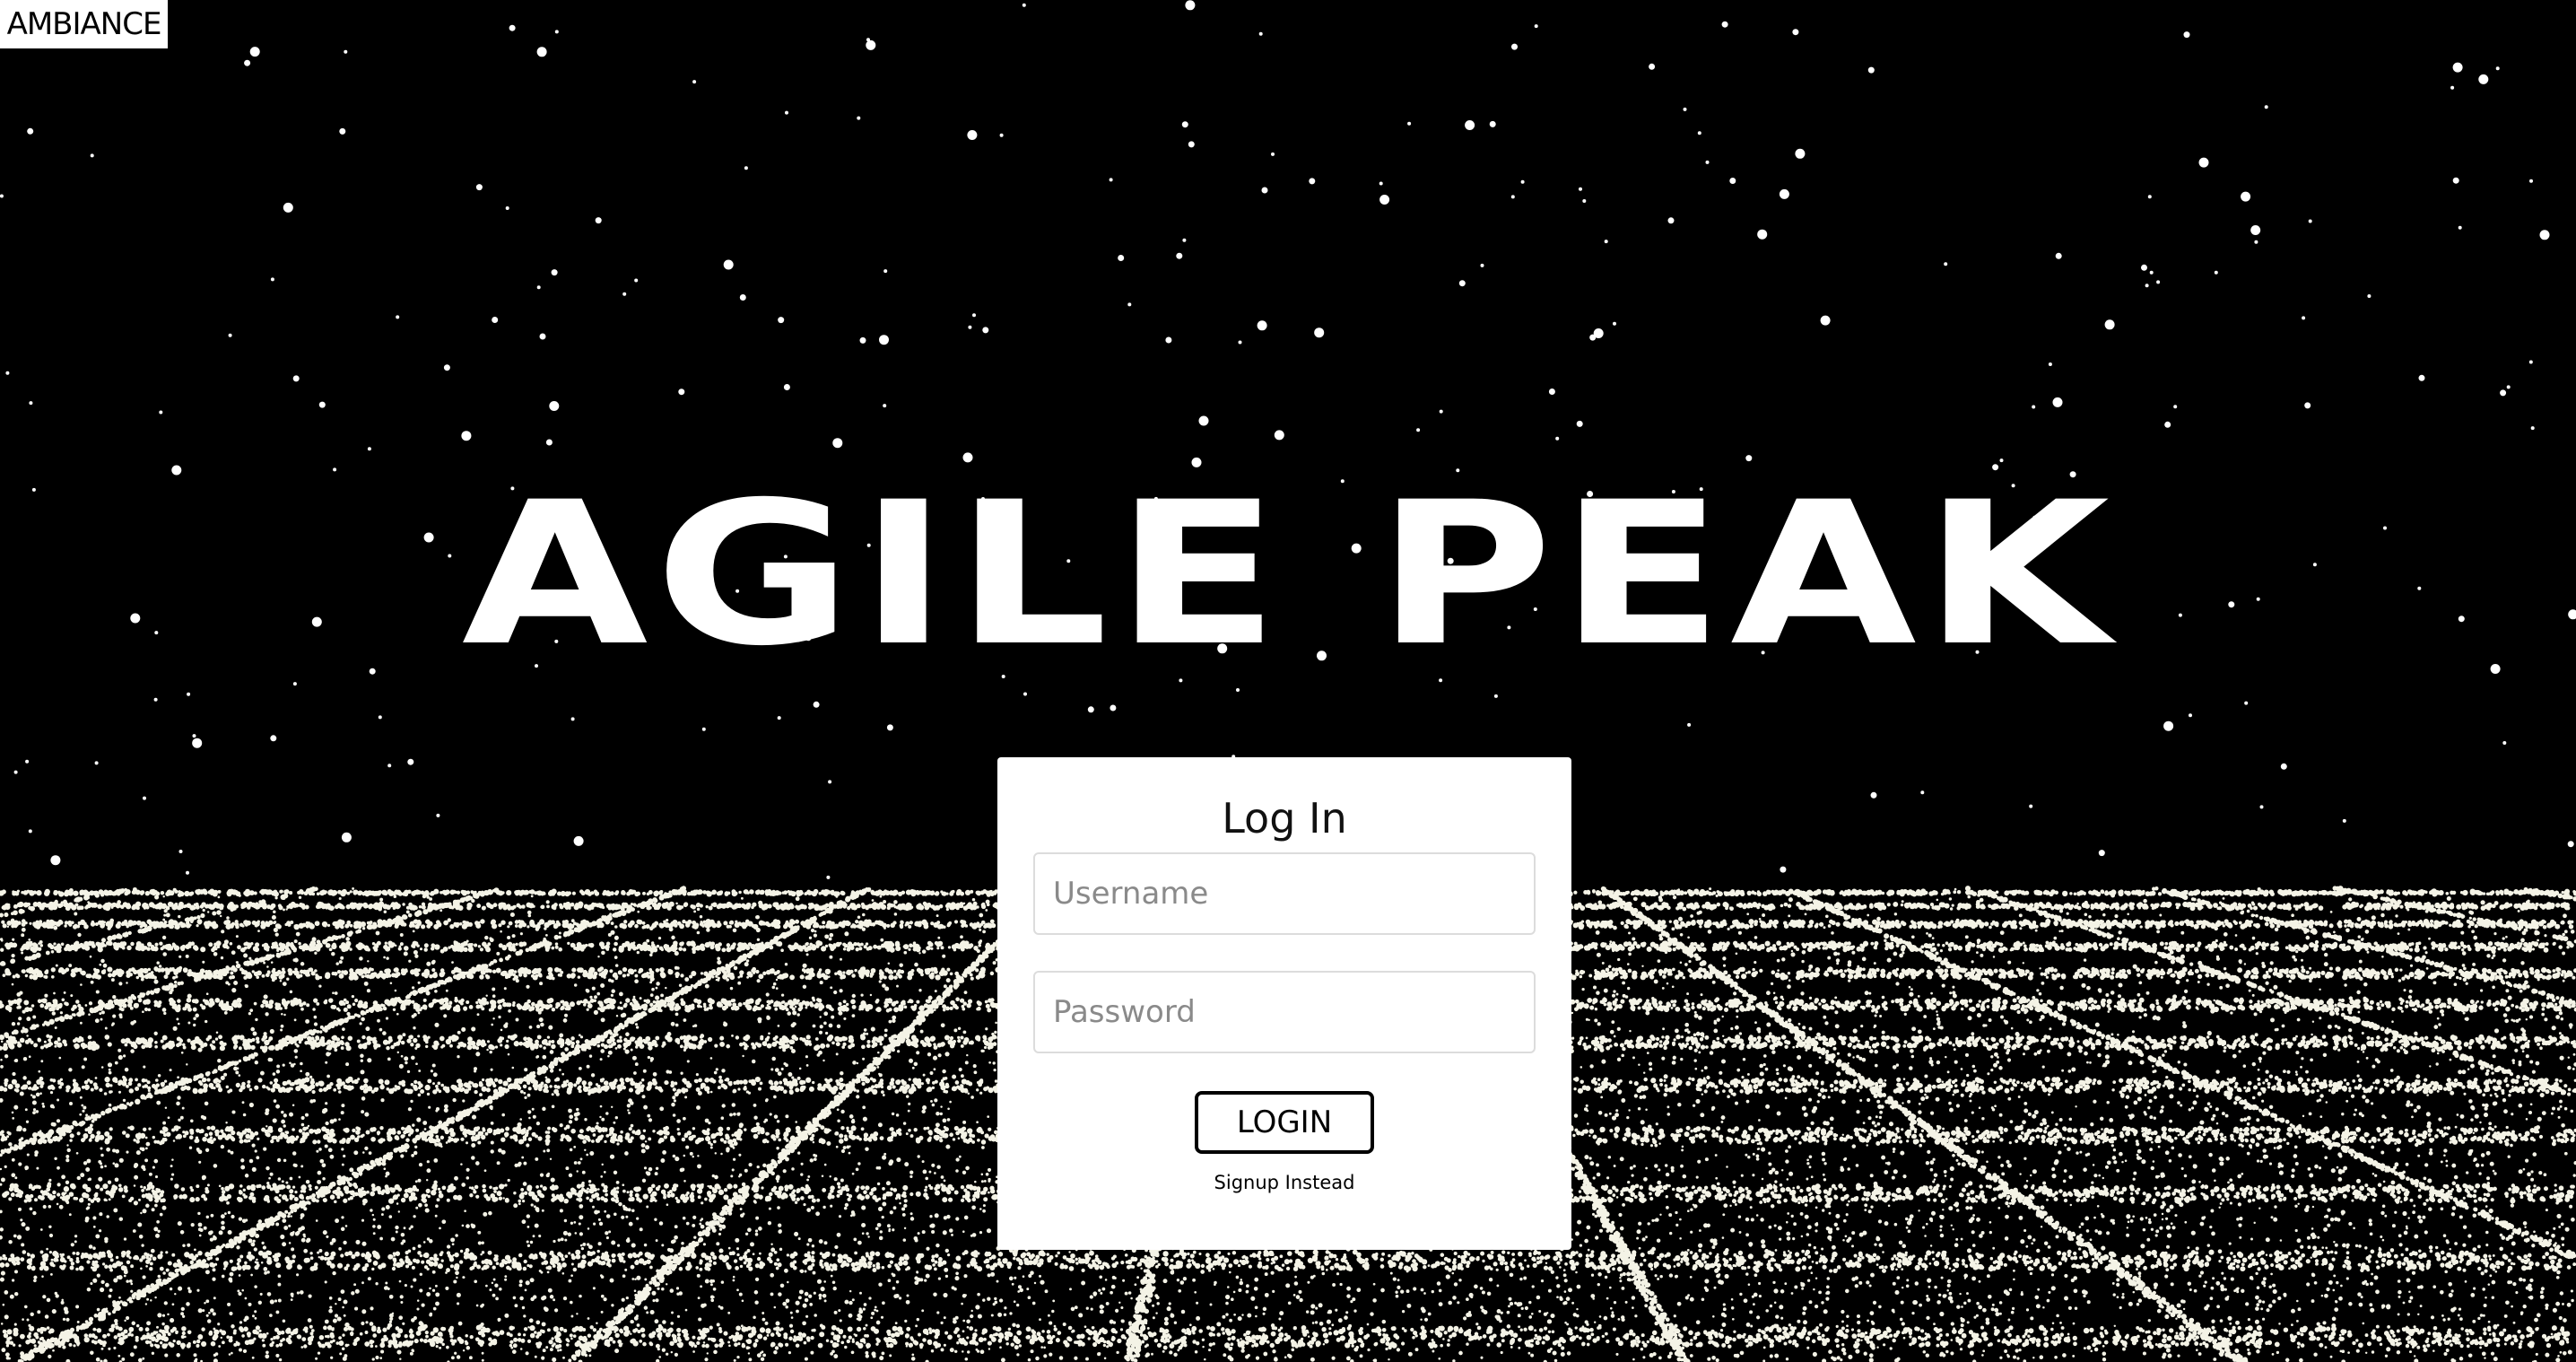 The width and height of the screenshot is (2576, 1362). What do you see at coordinates (84, 24) in the screenshot?
I see `ambiance-button: AMBIANCE` at bounding box center [84, 24].